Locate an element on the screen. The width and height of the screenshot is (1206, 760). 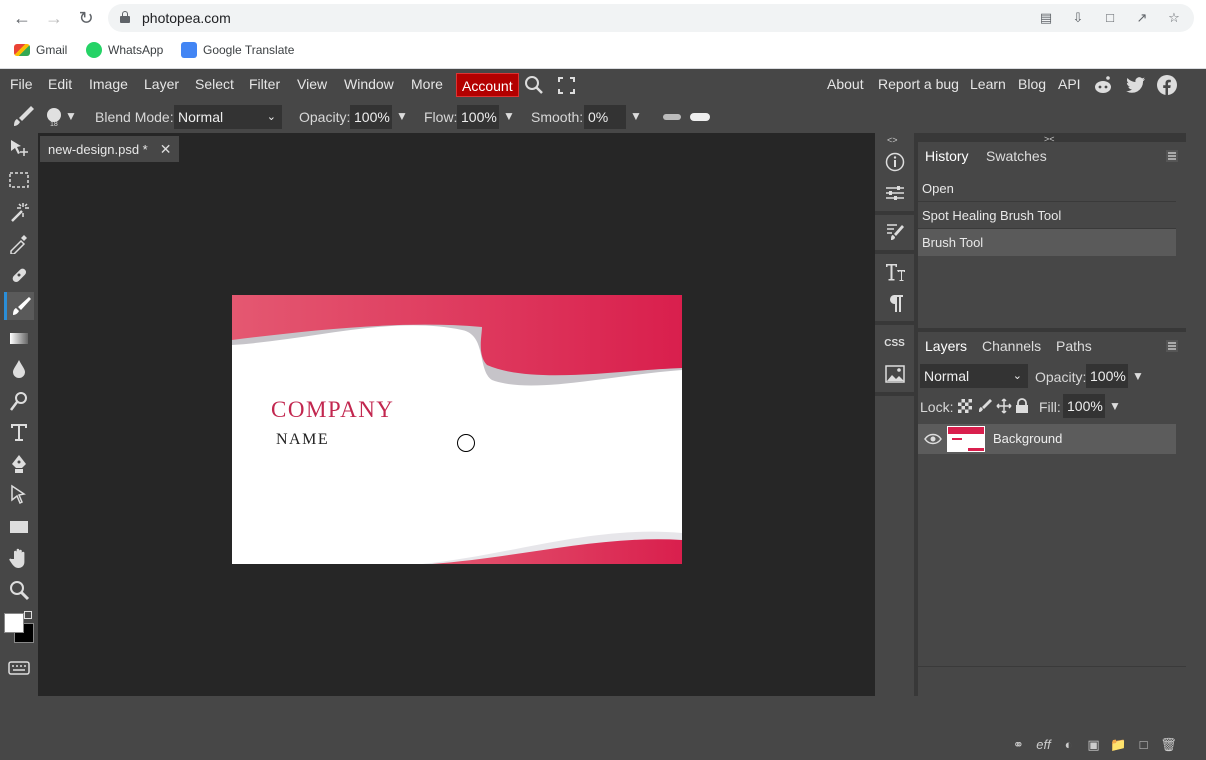
close-icon: ✕ is located at coordinates (166, 149).